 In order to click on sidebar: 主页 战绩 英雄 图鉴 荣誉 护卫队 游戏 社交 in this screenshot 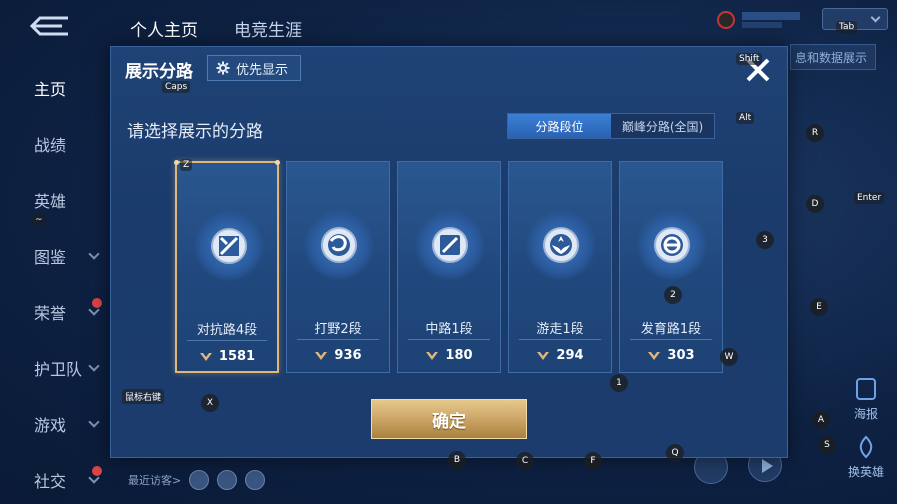, I will do `click(55, 282)`.